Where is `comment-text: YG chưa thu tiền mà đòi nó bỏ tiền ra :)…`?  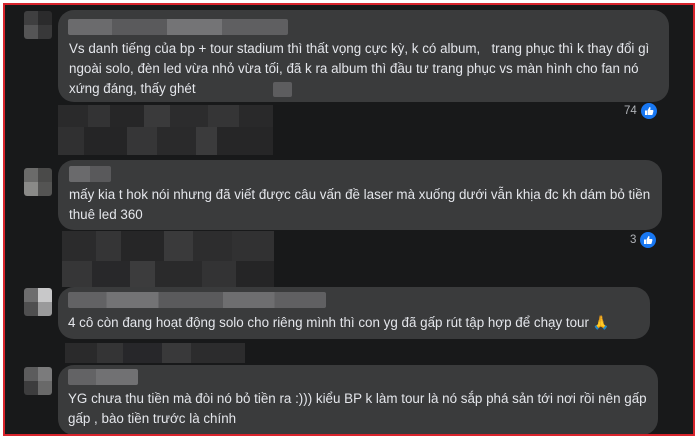
comment-text: YG chưa thu tiền mà đòi nó bỏ tiền ra :)… is located at coordinates (359, 408).